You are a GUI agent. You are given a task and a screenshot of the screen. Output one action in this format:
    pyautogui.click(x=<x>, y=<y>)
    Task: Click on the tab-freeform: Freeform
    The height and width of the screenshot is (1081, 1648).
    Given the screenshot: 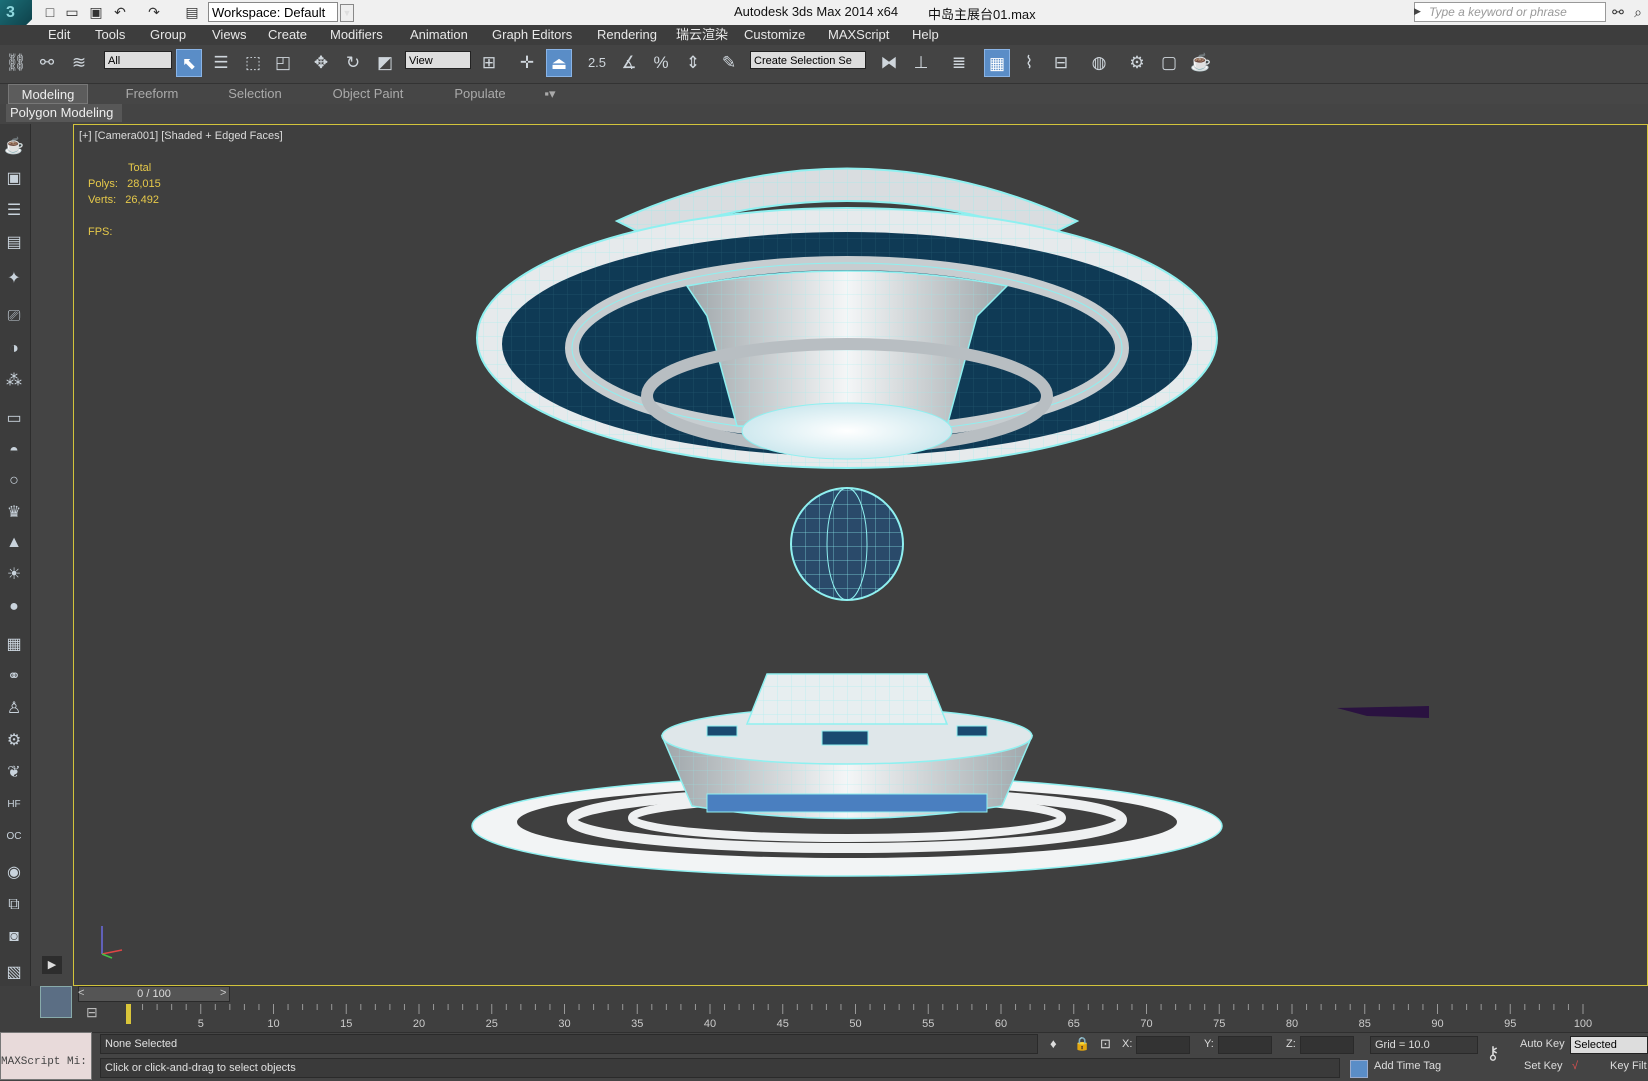 What is the action you would take?
    pyautogui.click(x=152, y=94)
    